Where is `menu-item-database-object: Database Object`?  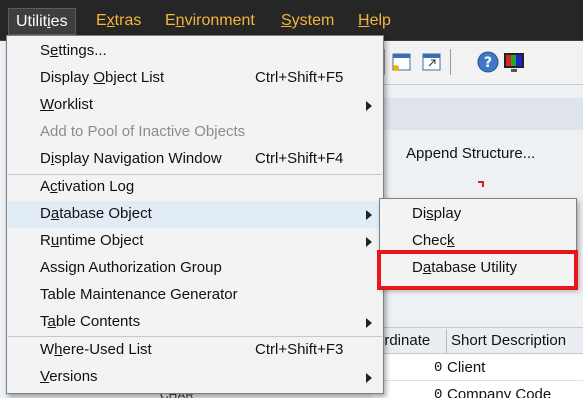 menu-item-database-object: Database Object is located at coordinates (195, 214).